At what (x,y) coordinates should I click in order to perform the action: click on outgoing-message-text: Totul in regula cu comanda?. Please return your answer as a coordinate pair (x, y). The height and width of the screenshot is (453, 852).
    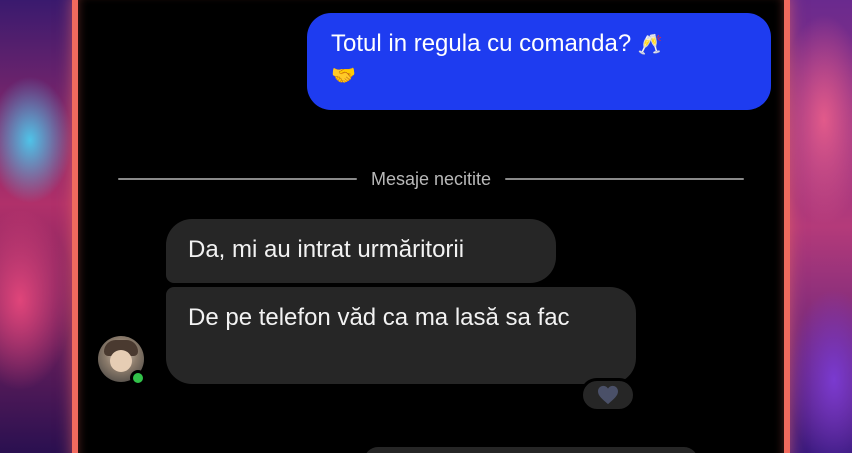
    Looking at the image, I should click on (481, 43).